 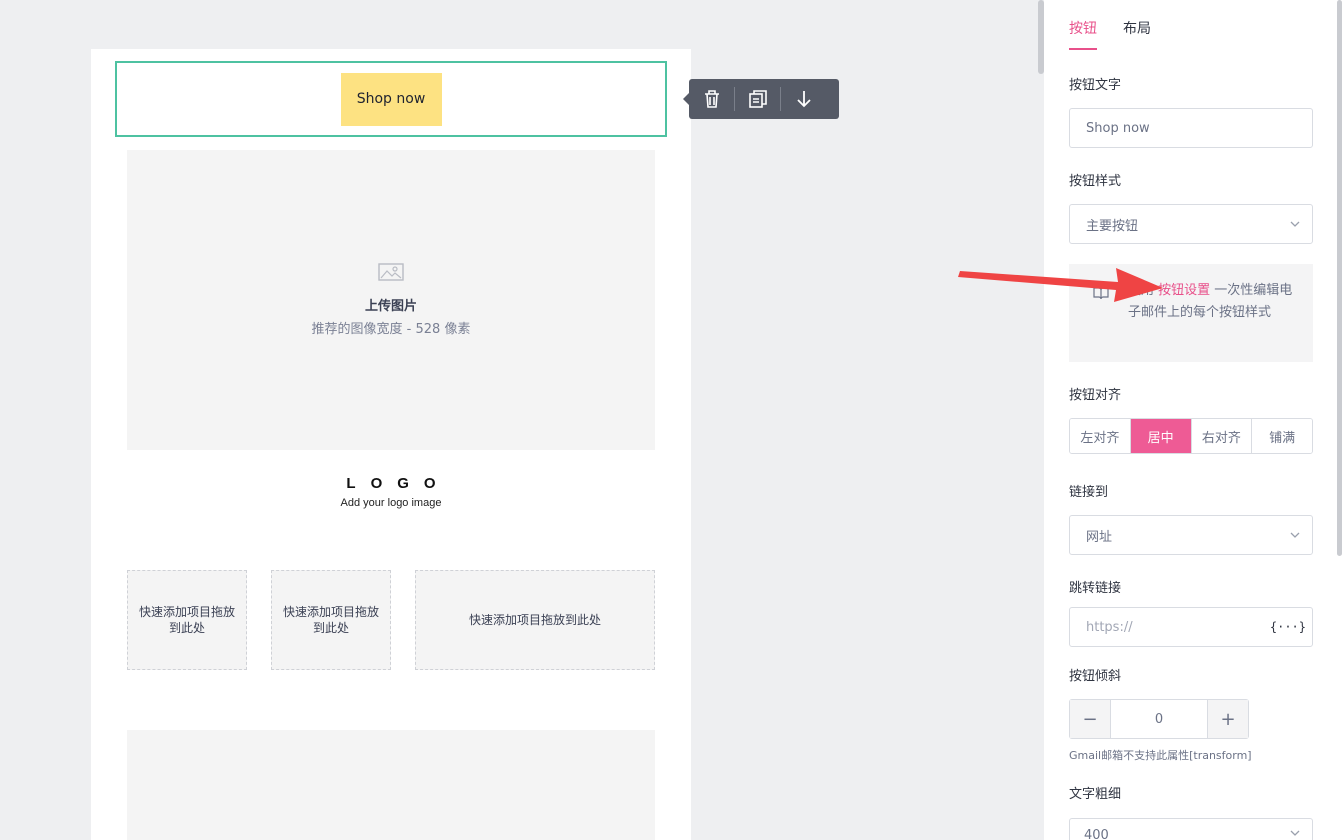 I want to click on button-style-label: 按钮样式, so click(x=1095, y=181).